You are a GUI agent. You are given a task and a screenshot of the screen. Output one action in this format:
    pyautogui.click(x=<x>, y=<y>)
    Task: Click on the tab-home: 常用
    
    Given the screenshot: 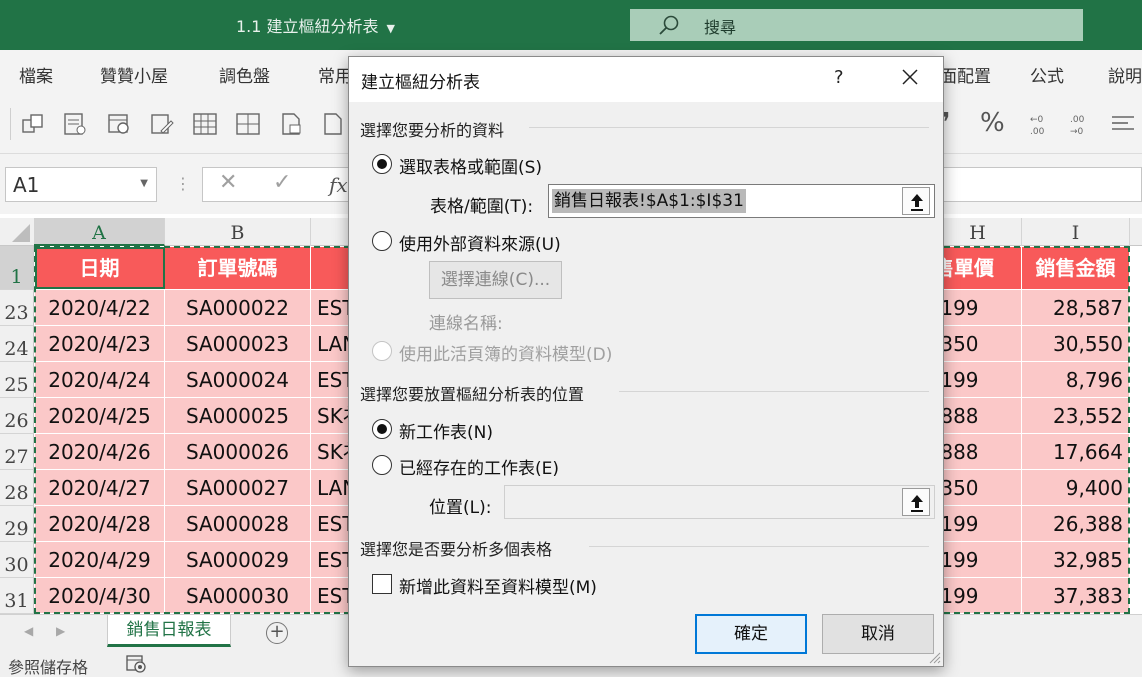 What is the action you would take?
    pyautogui.click(x=335, y=74)
    